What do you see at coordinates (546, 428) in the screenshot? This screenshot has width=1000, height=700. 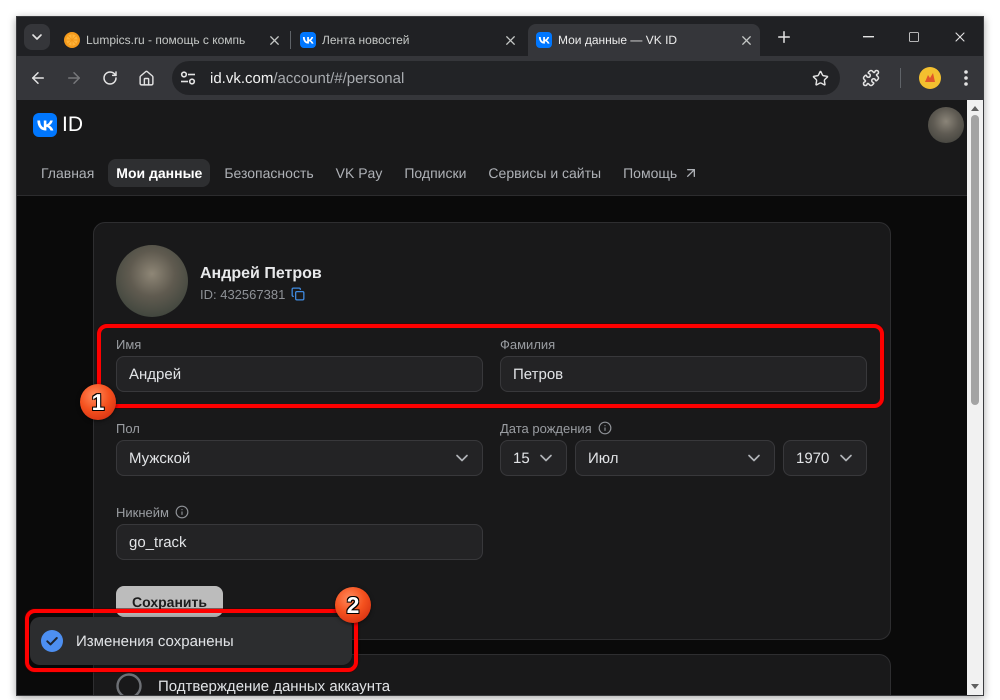 I see `field-label: Дата рождения` at bounding box center [546, 428].